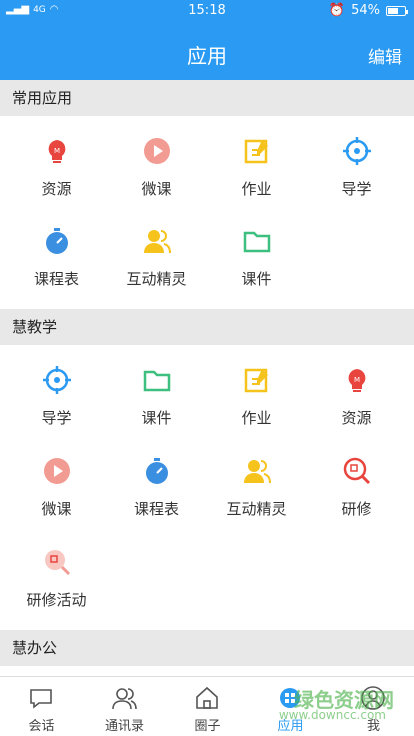 The height and width of the screenshot is (736, 414). What do you see at coordinates (332, 715) in the screenshot?
I see `watermark-url: www.downcc.com` at bounding box center [332, 715].